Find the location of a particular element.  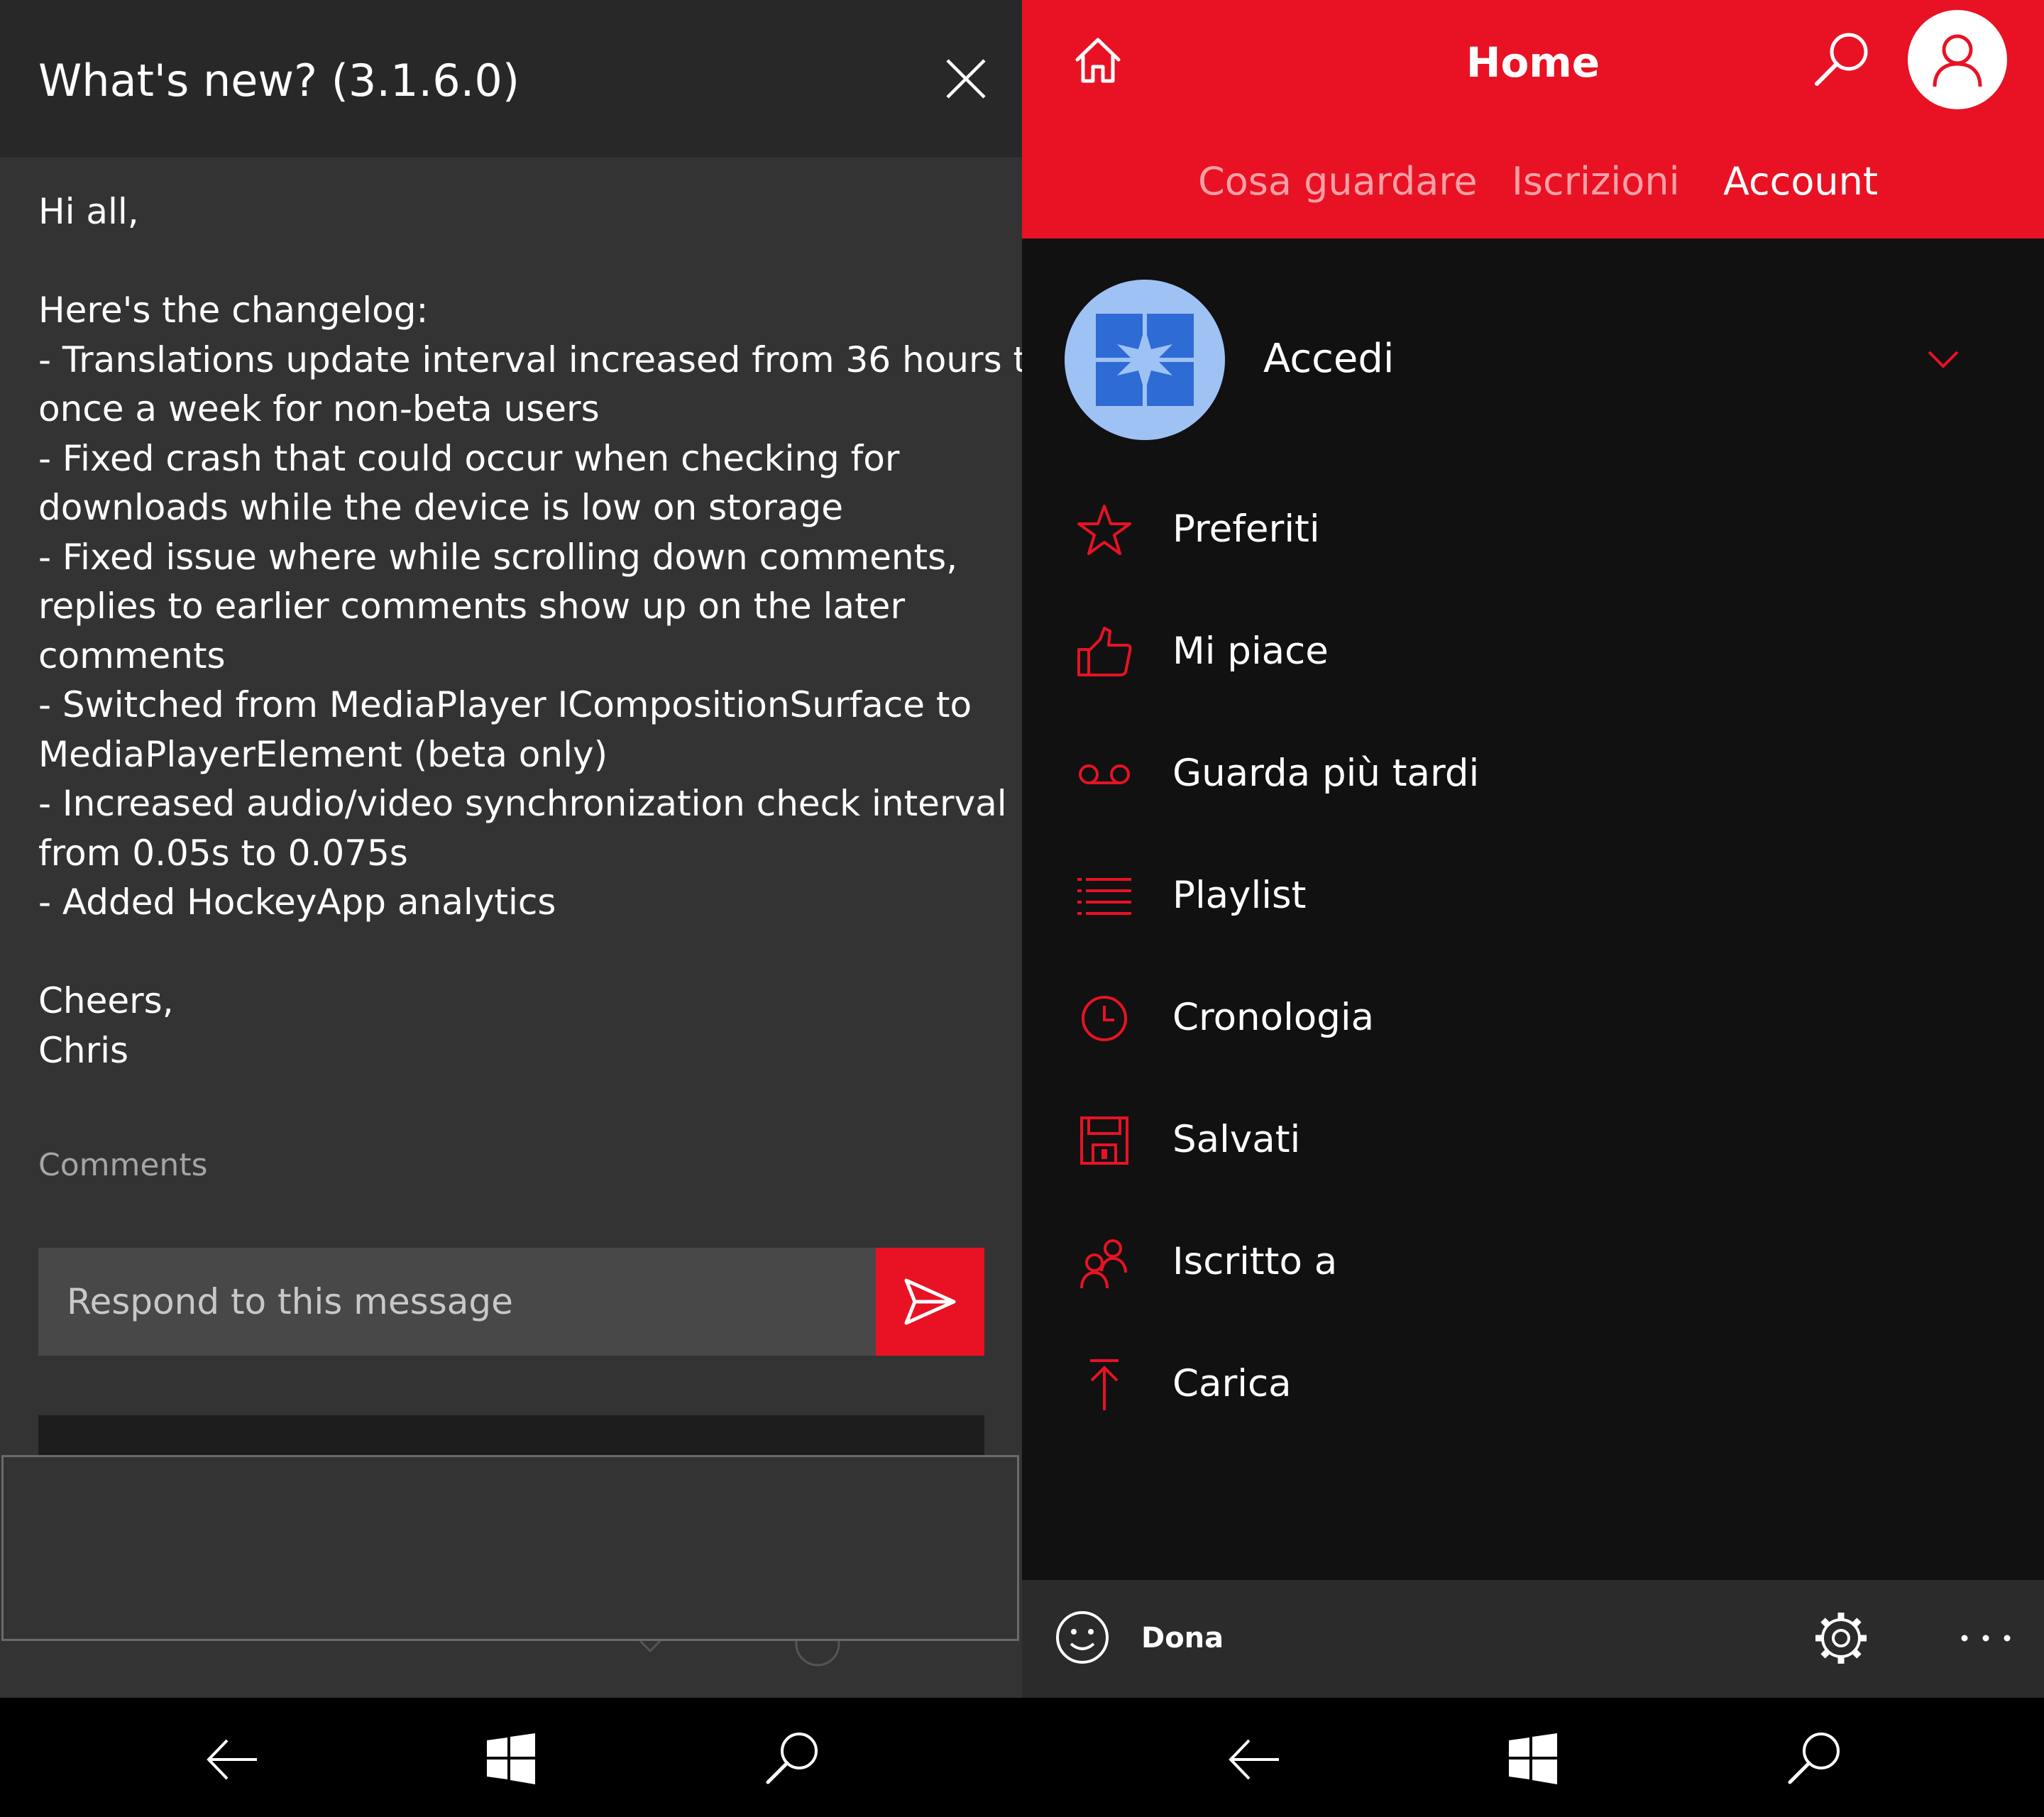

more-icon is located at coordinates (1986, 1638).